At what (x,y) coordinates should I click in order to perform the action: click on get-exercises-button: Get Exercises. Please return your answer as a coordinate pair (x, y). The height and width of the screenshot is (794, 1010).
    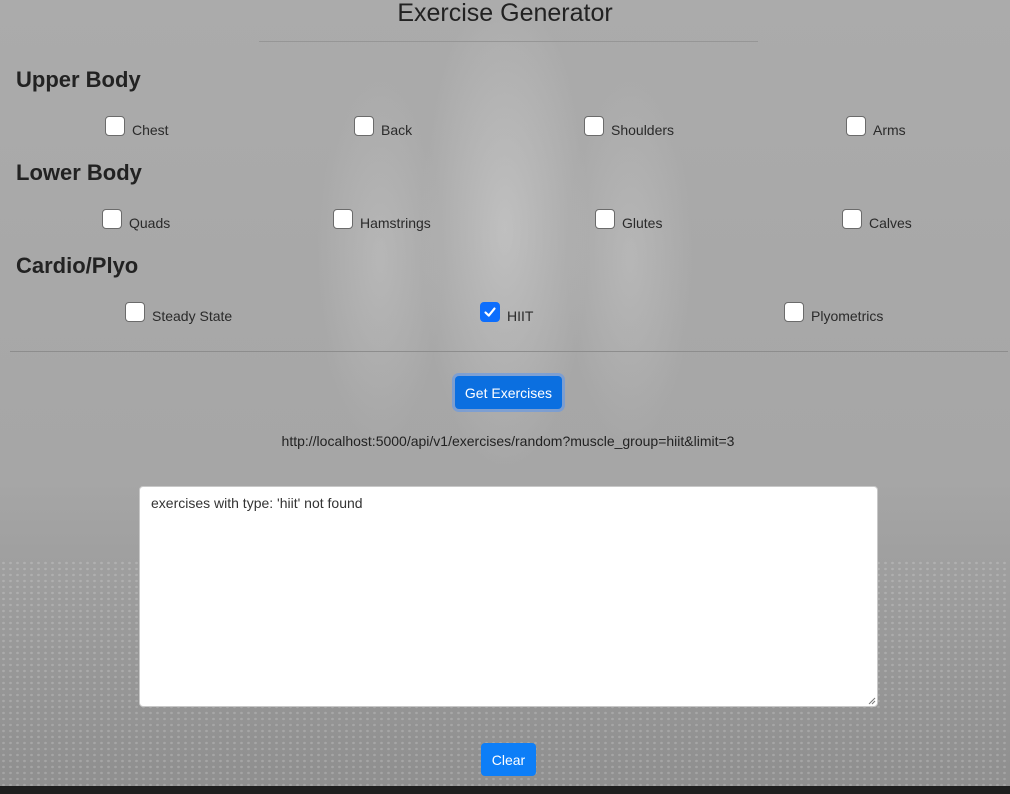
    Looking at the image, I should click on (508, 392).